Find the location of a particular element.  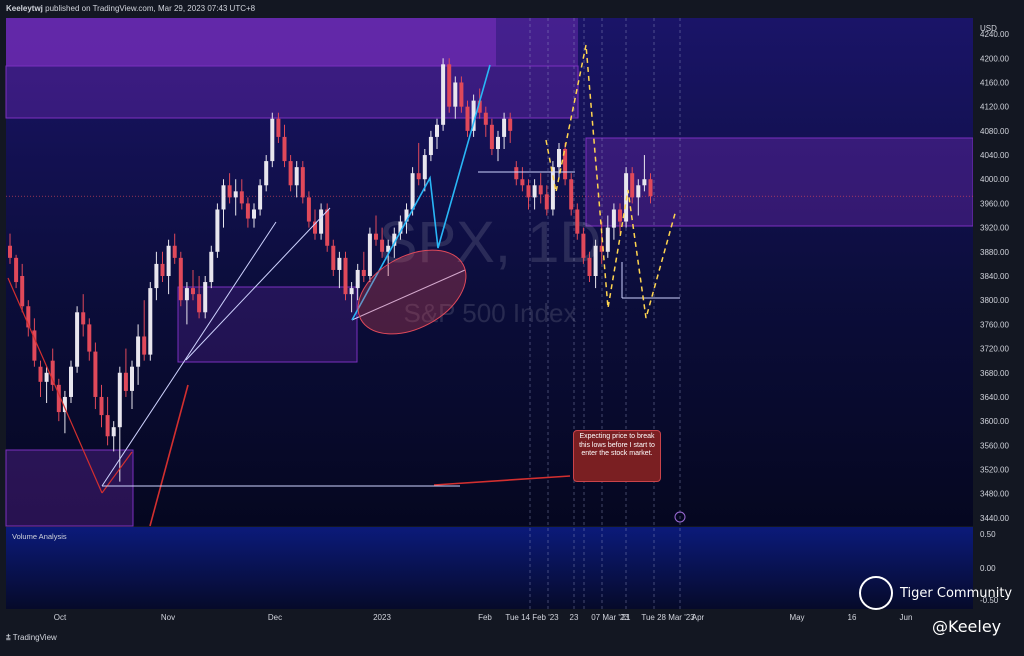

time-tick: May is located at coordinates (796, 617).